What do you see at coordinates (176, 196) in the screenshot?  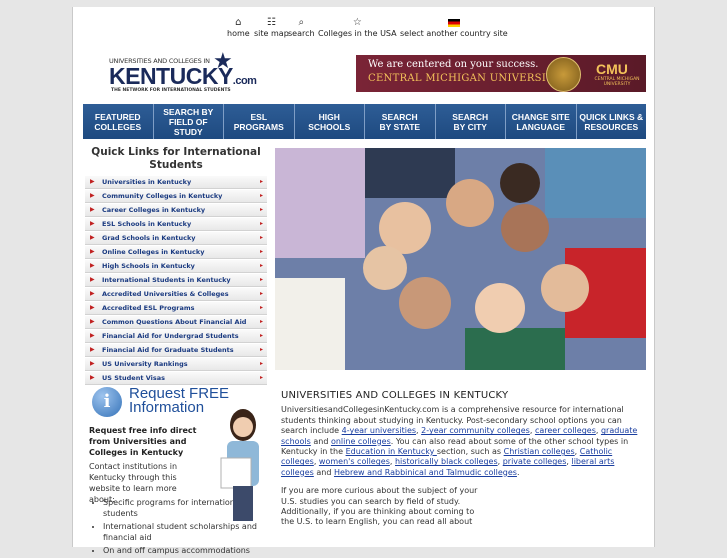 I see `quick-link-community-colleges: ▶ Community Colleges in Kentucky ▸` at bounding box center [176, 196].